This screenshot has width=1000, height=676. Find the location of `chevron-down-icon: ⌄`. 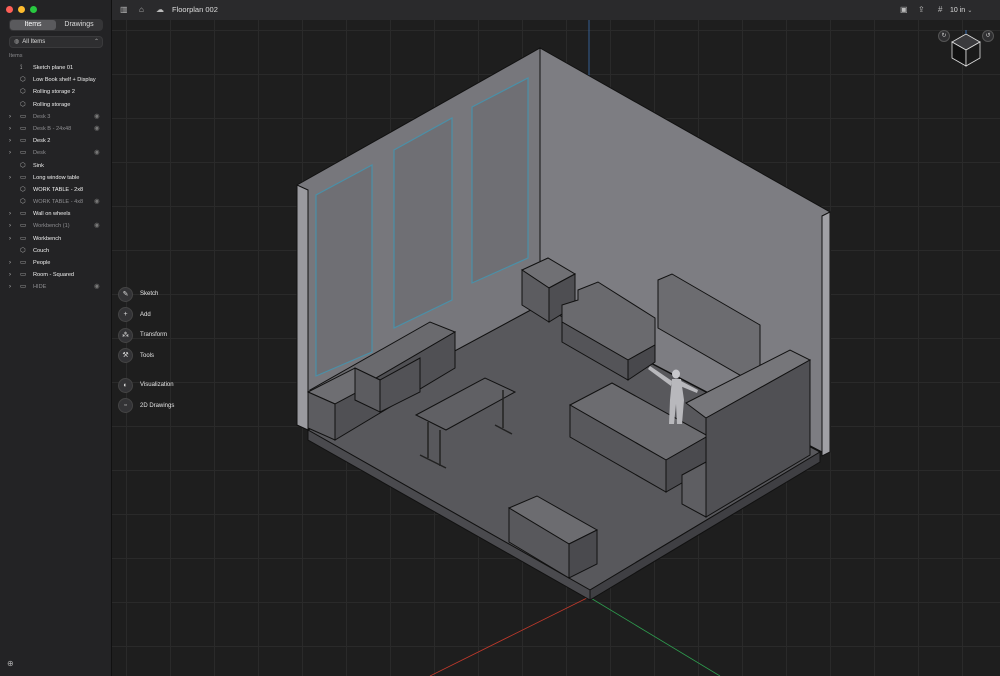

chevron-down-icon: ⌄ is located at coordinates (970, 11).